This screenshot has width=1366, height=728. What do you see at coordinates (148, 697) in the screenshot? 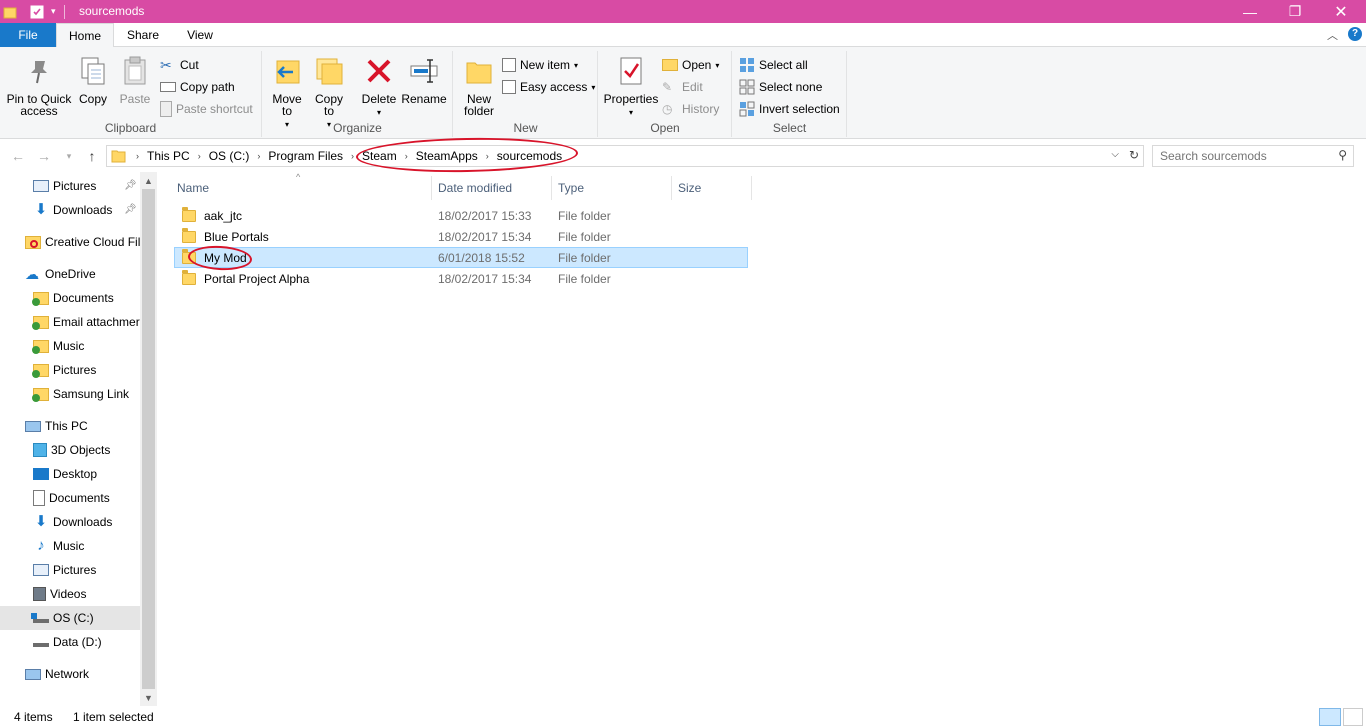
I see `scroll-down-icon: ▼` at bounding box center [148, 697].